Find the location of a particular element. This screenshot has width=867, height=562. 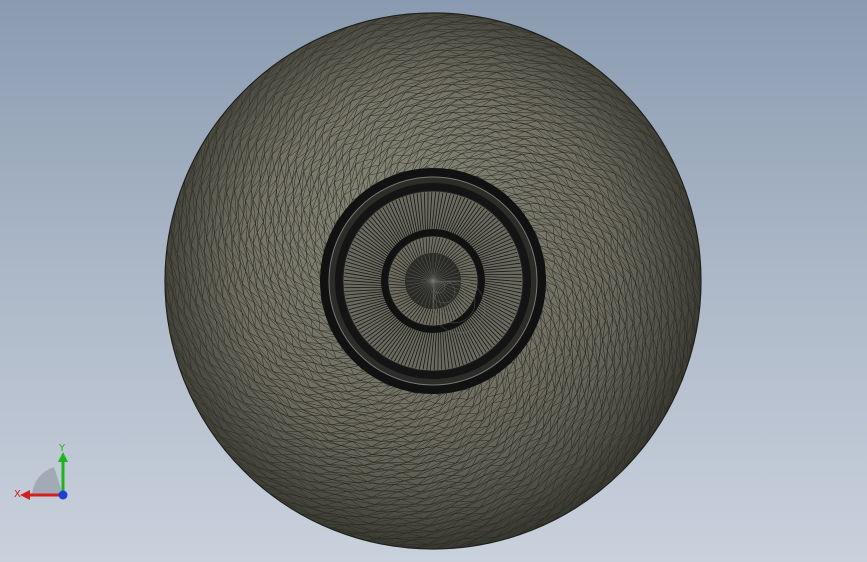

x-axis-label: X is located at coordinates (17, 494).